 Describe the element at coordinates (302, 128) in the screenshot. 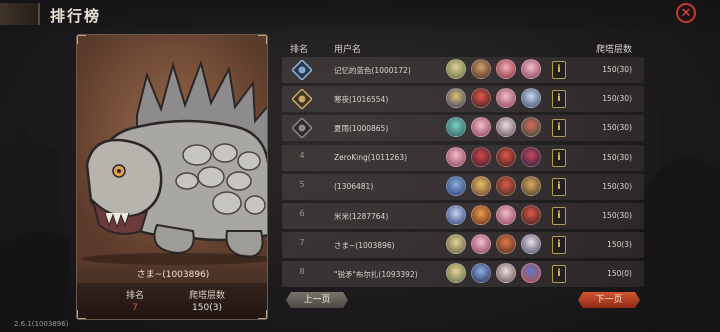

I see `rank-3-badge-icon` at that location.